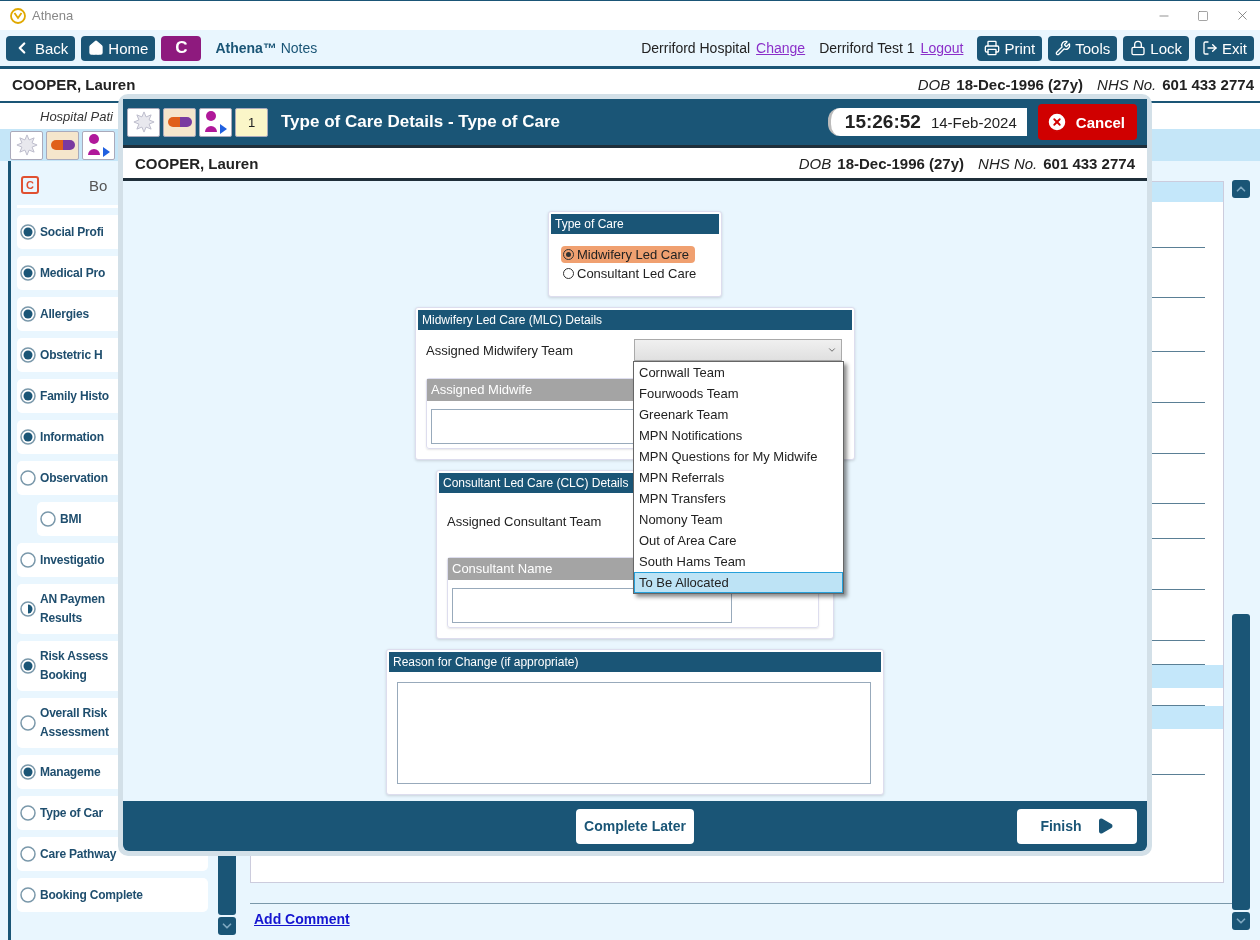  What do you see at coordinates (30, 185) in the screenshot?
I see `c-badge: C` at bounding box center [30, 185].